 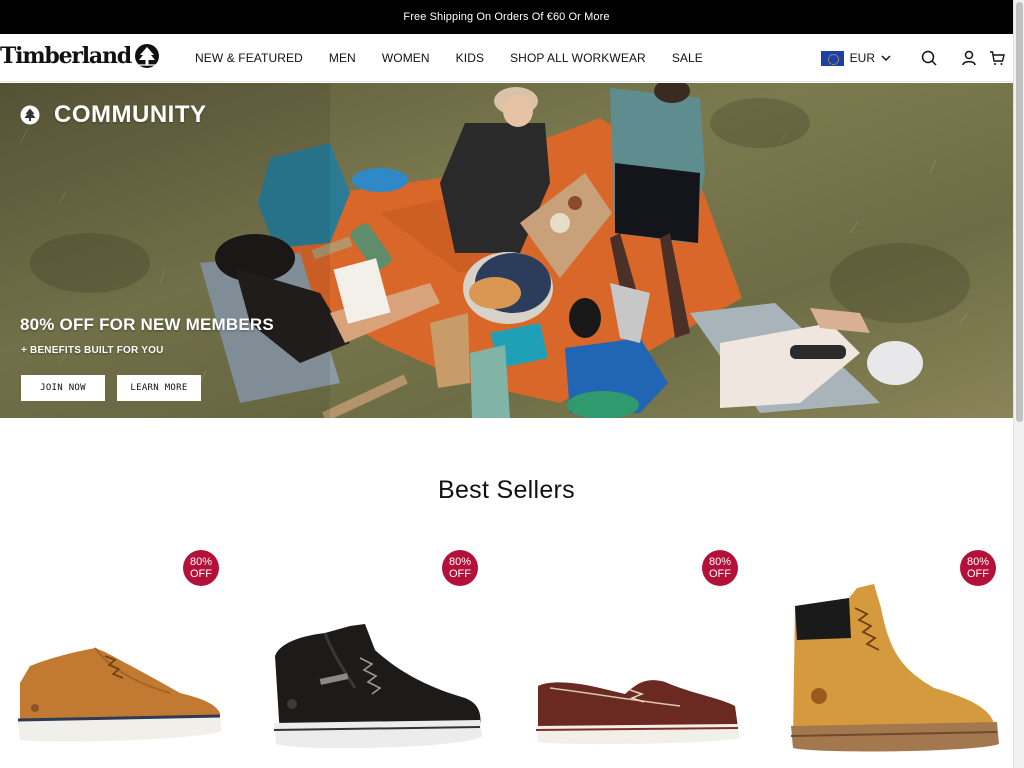 What do you see at coordinates (406, 58) in the screenshot?
I see `nav-women: WOMEN` at bounding box center [406, 58].